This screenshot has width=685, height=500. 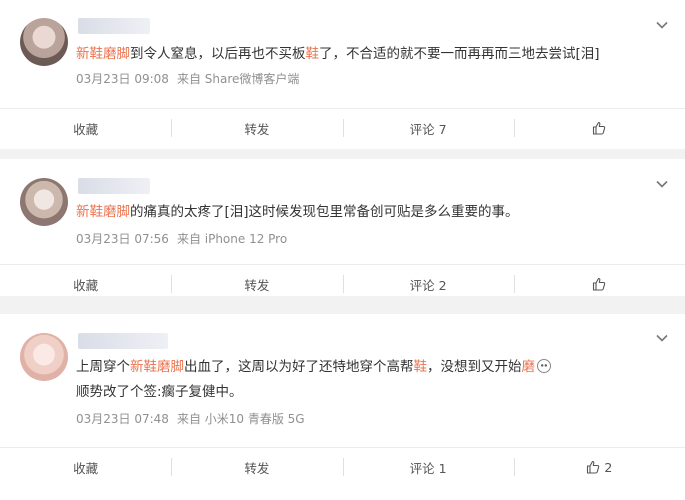 I want to click on dizzy-emoji-icon, so click(x=544, y=366).